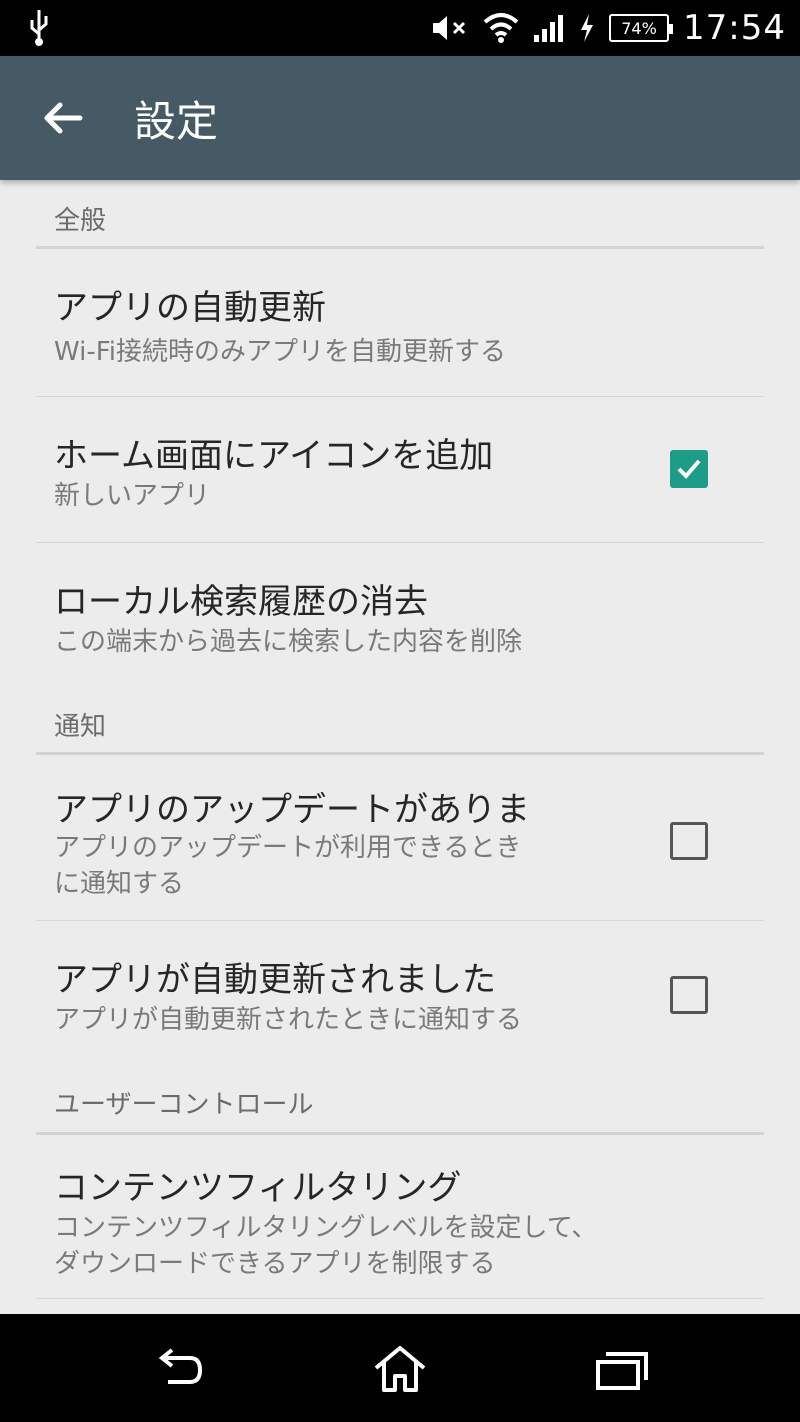  Describe the element at coordinates (587, 28) in the screenshot. I see `charging-icon` at that location.